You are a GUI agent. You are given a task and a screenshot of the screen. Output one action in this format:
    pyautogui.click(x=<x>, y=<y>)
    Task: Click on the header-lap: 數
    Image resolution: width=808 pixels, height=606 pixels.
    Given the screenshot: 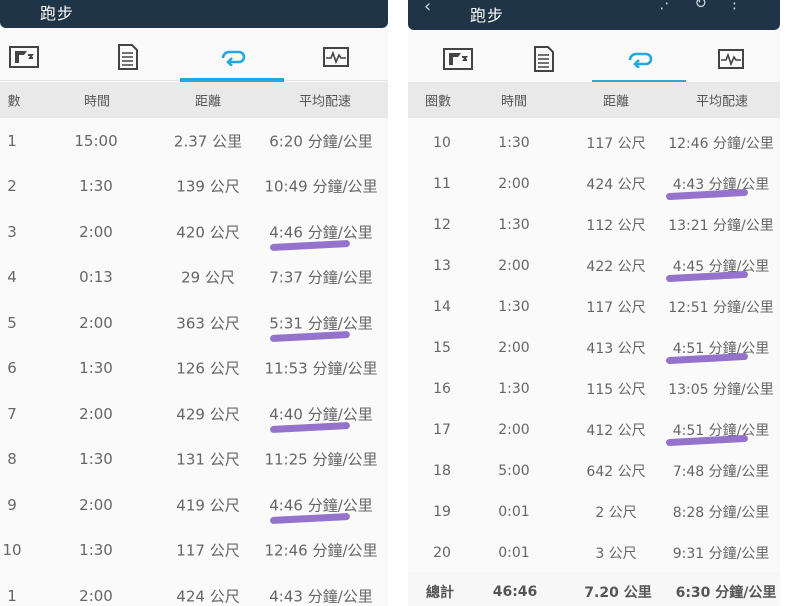 What is the action you would take?
    pyautogui.click(x=14, y=102)
    